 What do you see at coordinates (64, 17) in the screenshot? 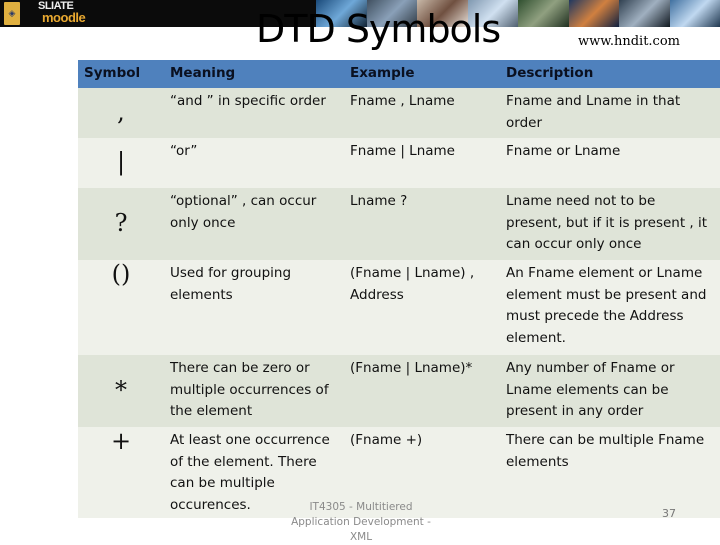
I see `logo-line2: moodle` at bounding box center [64, 17].